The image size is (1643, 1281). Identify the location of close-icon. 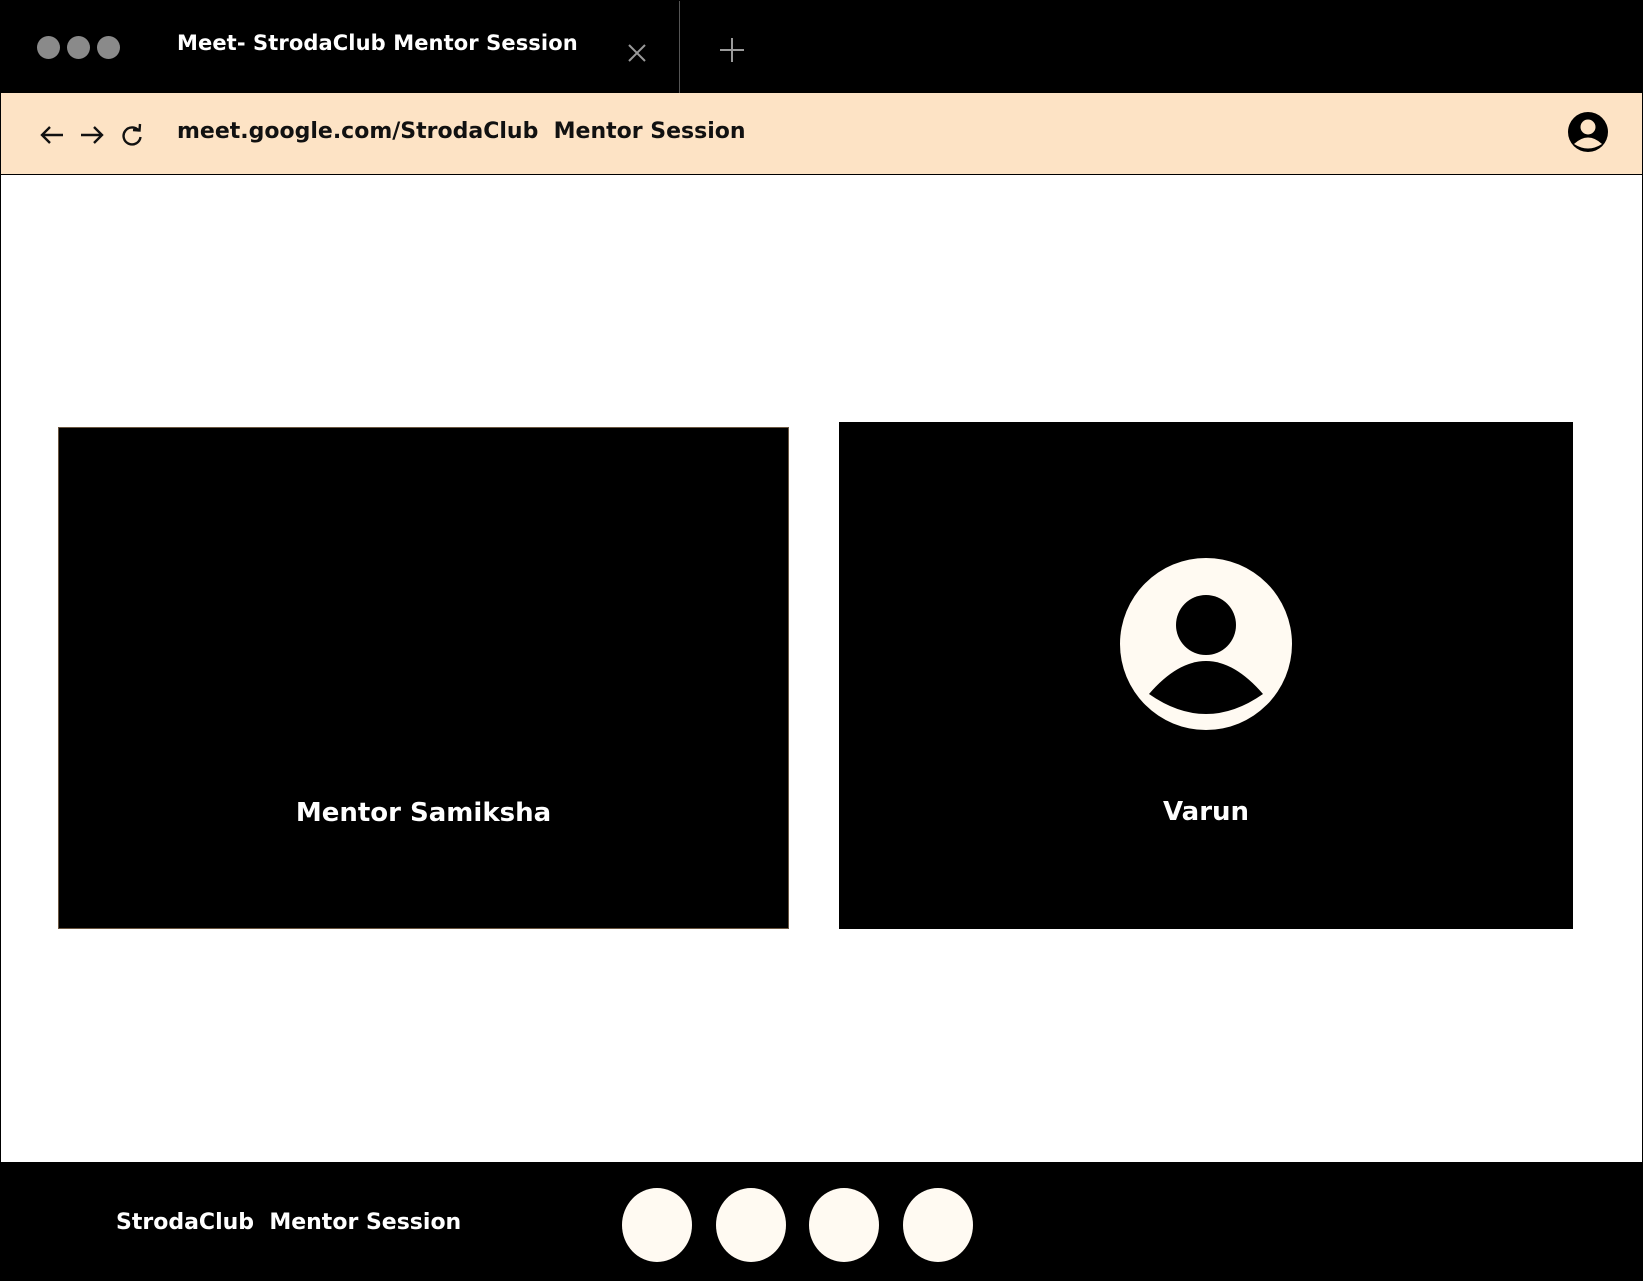
(637, 53).